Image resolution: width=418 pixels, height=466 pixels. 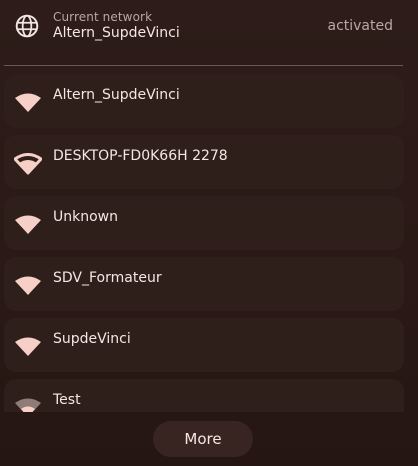 What do you see at coordinates (28, 405) in the screenshot?
I see `wifi-signal-weak-icon` at bounding box center [28, 405].